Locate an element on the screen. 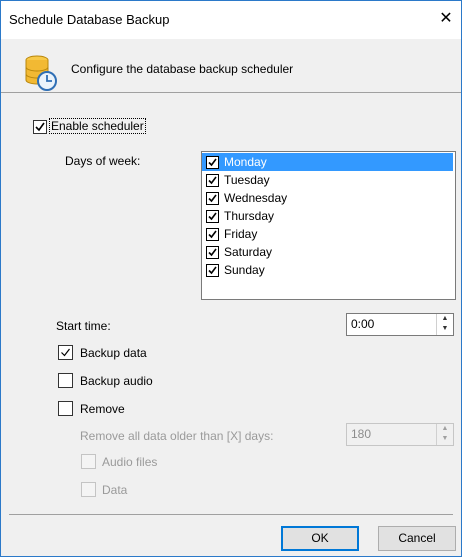  footer-divider is located at coordinates (231, 514).